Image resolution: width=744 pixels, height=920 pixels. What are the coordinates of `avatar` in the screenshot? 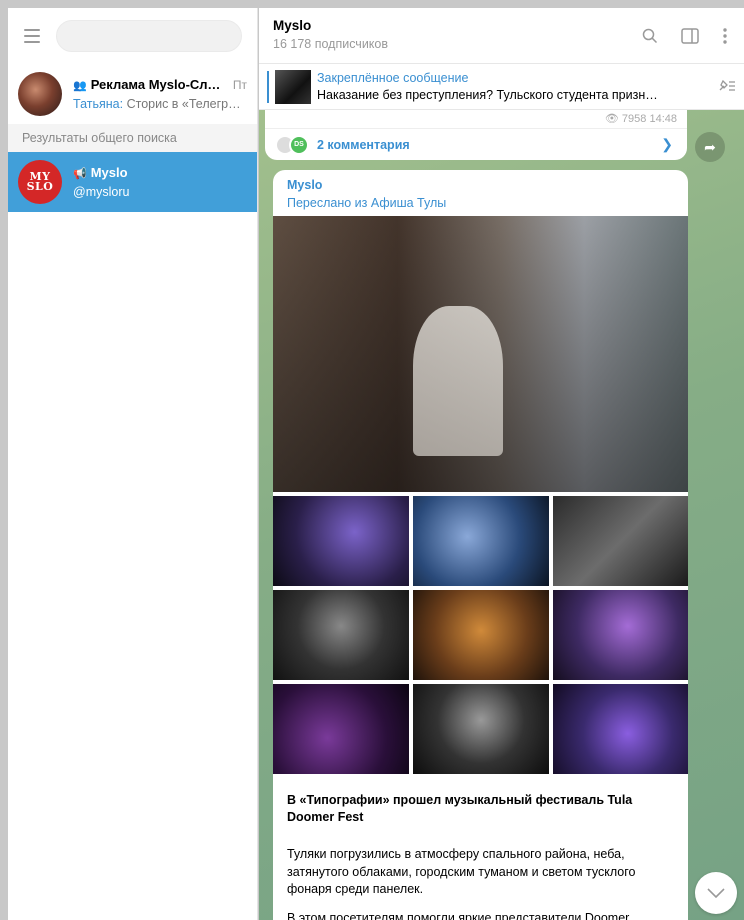 It's located at (40, 94).